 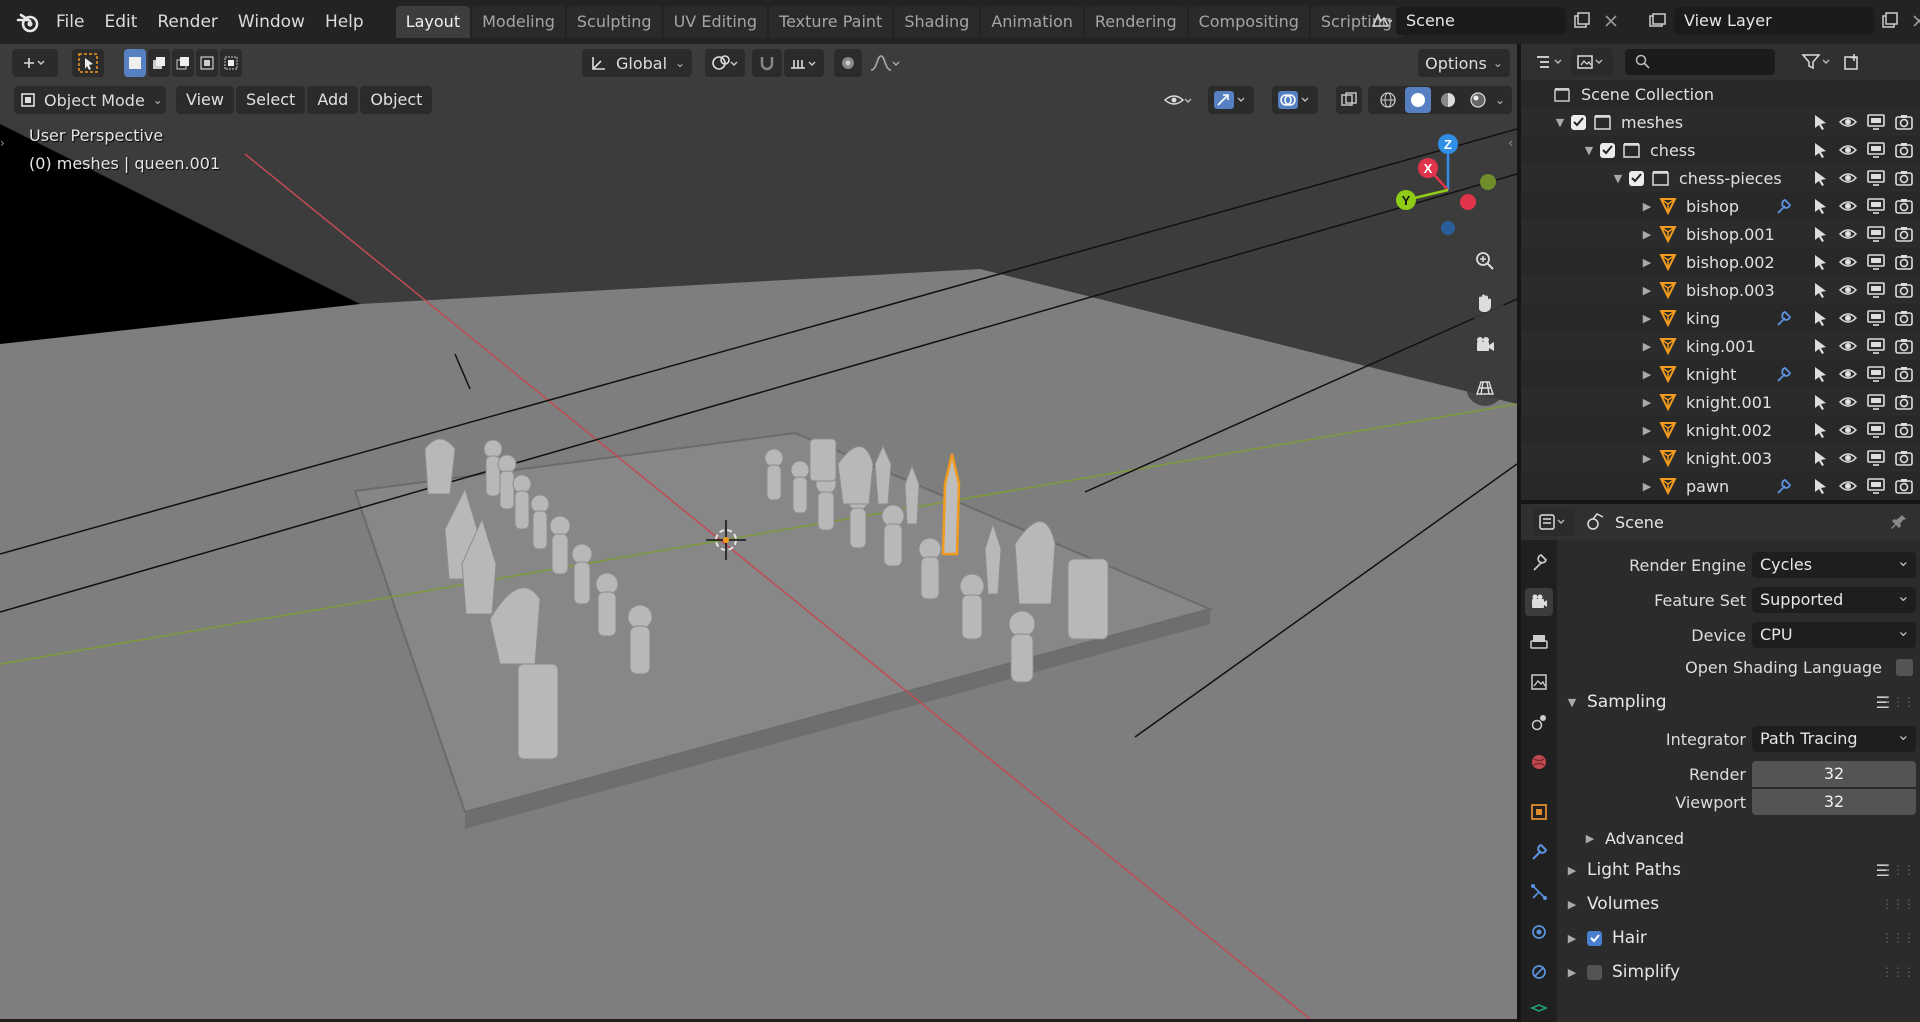 What do you see at coordinates (715, 22) in the screenshot?
I see `tab-uv-editing: UV Editing` at bounding box center [715, 22].